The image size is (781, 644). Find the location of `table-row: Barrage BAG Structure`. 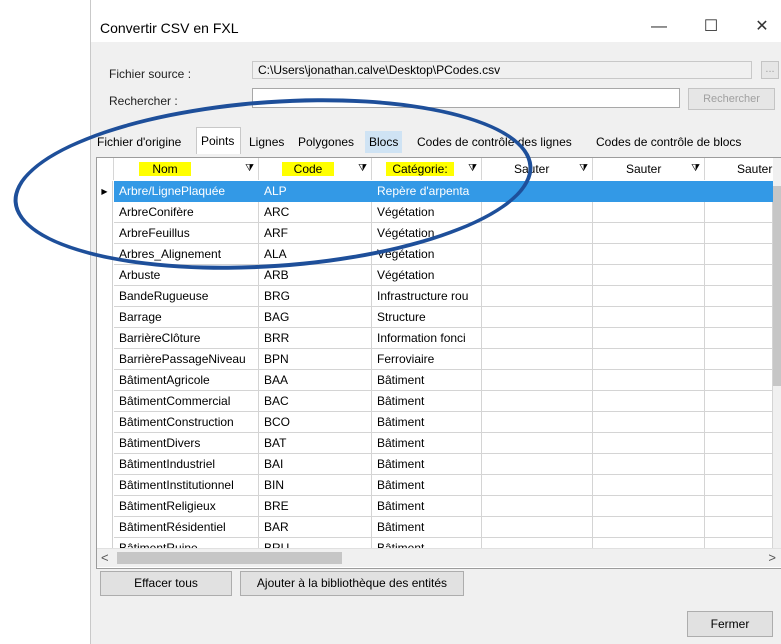

table-row: Barrage BAG Structure is located at coordinates (435, 317).